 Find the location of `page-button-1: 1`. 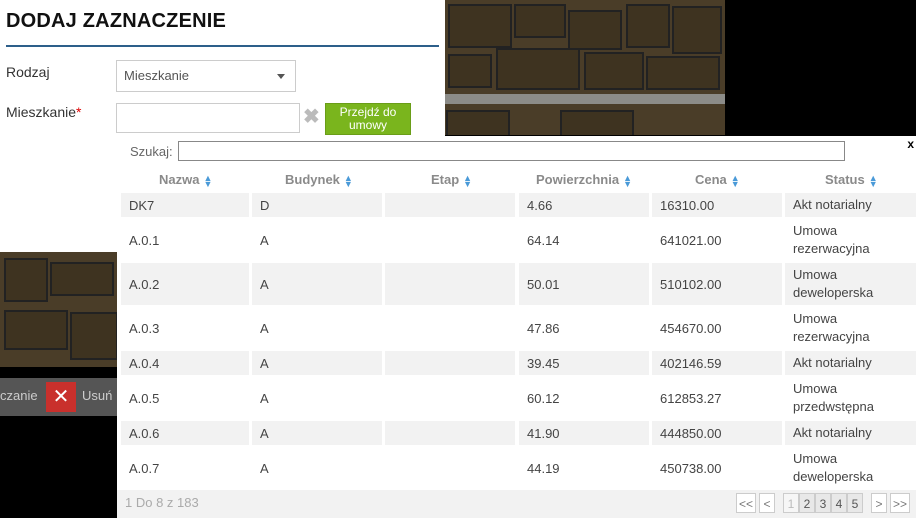

page-button-1: 1 is located at coordinates (790, 503).